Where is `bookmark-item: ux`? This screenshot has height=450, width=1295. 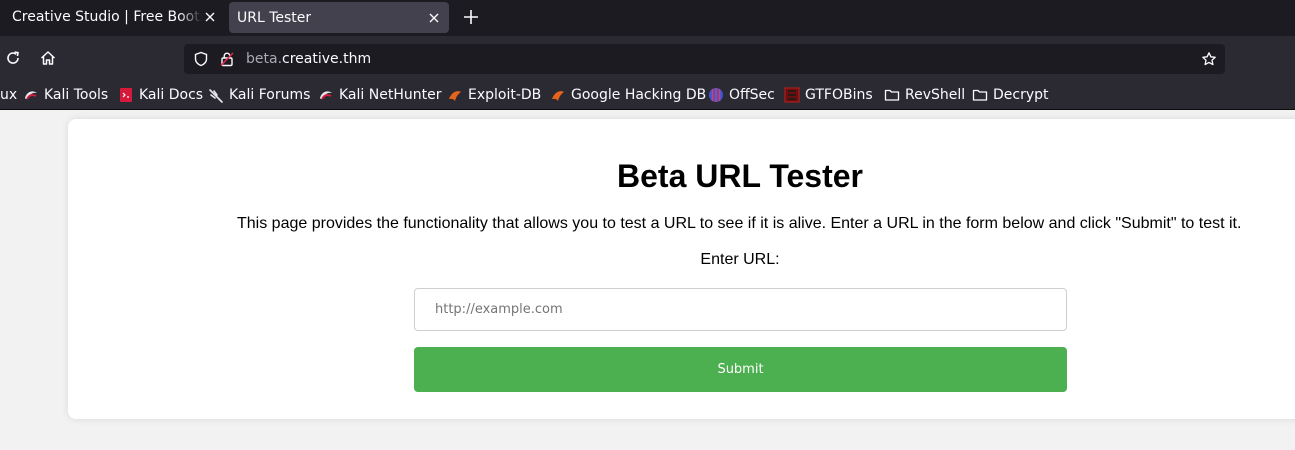
bookmark-item: ux is located at coordinates (8, 95).